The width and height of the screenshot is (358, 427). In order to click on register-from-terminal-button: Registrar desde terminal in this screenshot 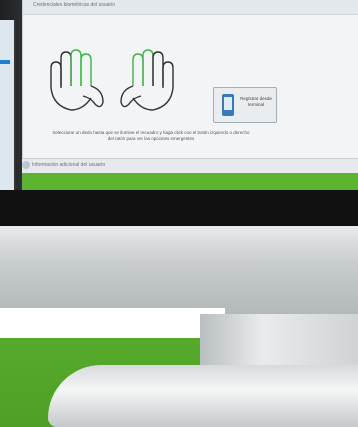, I will do `click(245, 105)`.